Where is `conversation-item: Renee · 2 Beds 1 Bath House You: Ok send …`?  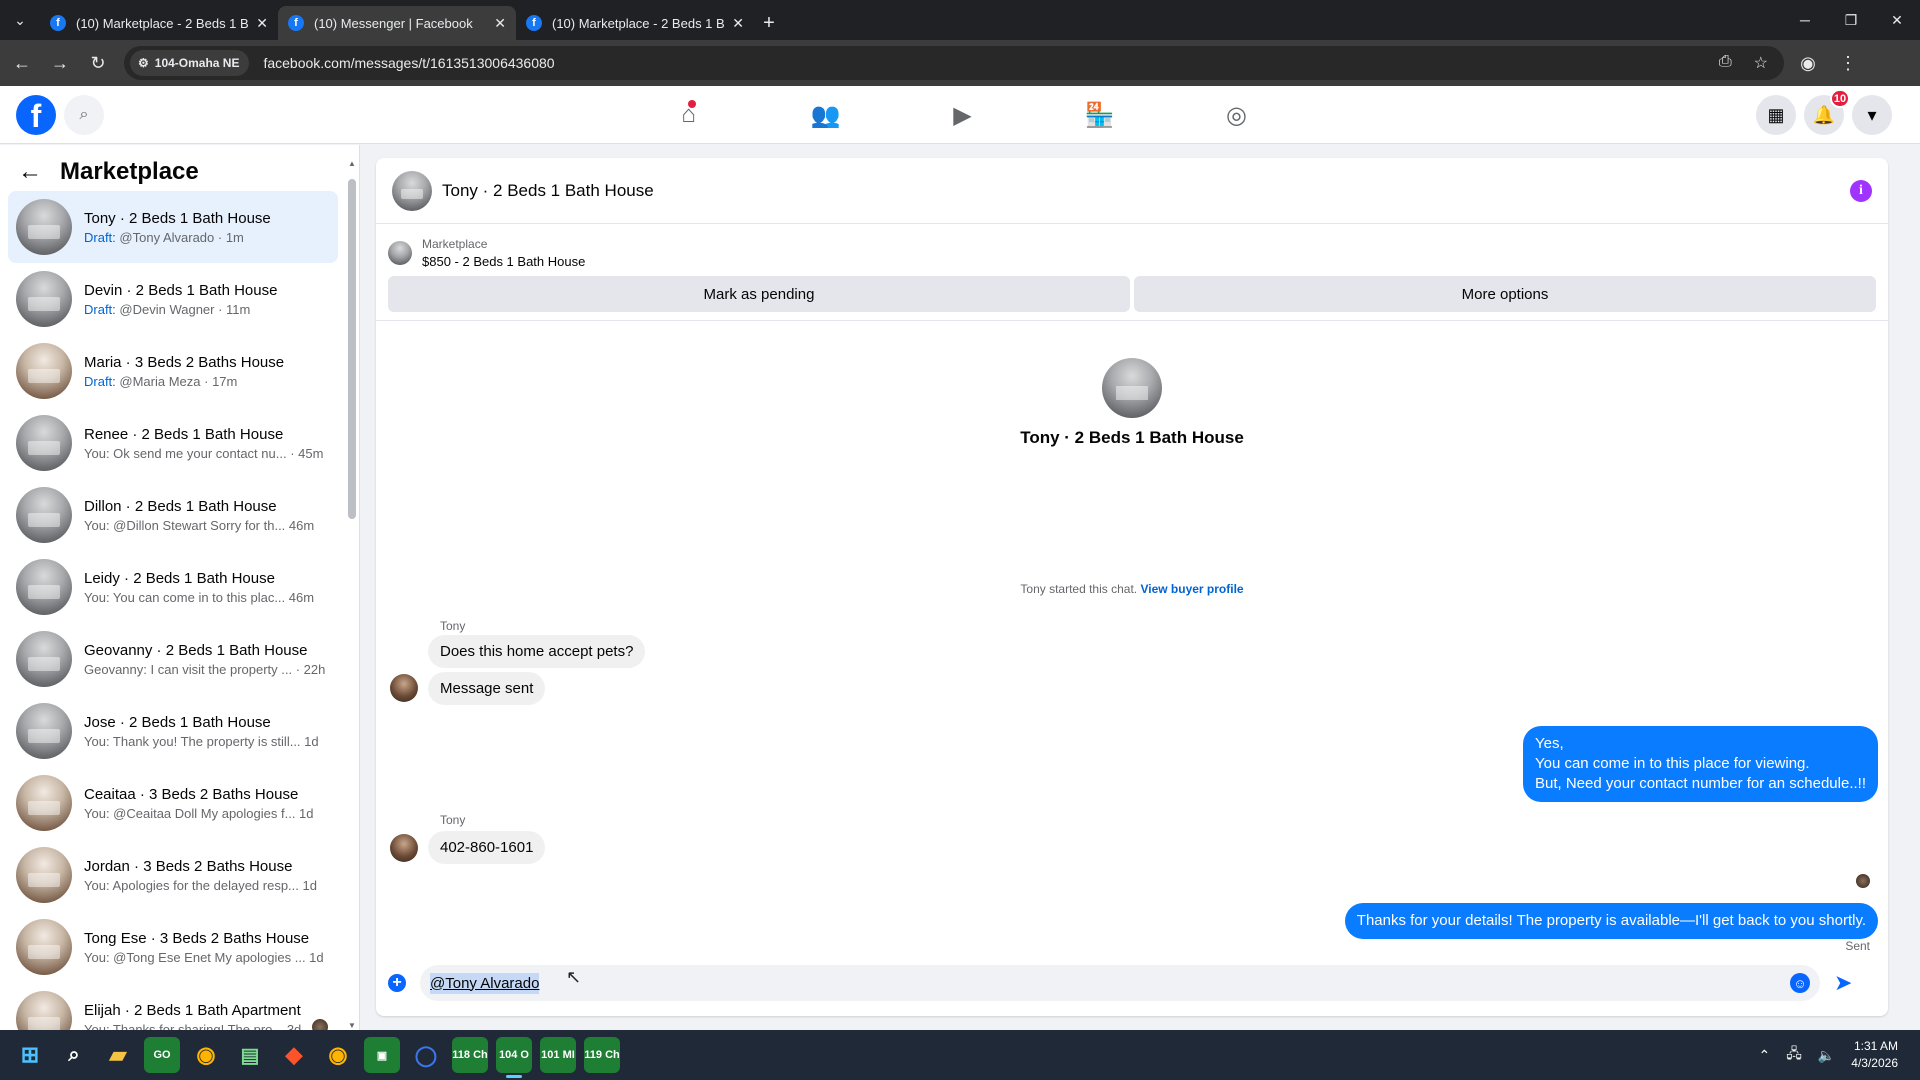
conversation-item: Renee · 2 Beds 1 Bath House You: Ok send … is located at coordinates (173, 443).